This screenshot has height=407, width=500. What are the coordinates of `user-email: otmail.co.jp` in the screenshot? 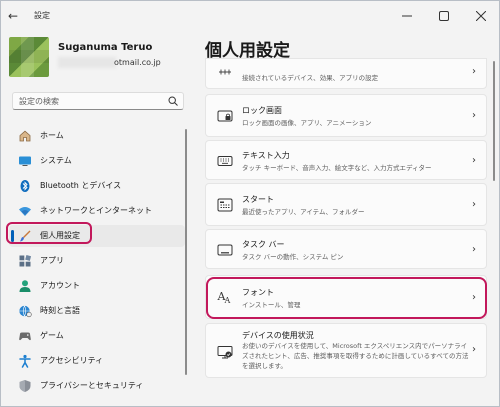 It's located at (137, 62).